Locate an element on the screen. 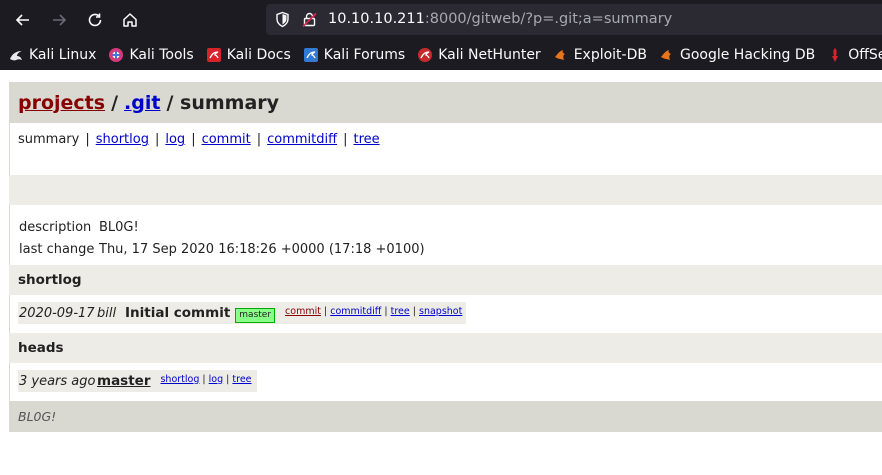 This screenshot has width=882, height=475. bookmark-offsec: OffSec is located at coordinates (854, 55).